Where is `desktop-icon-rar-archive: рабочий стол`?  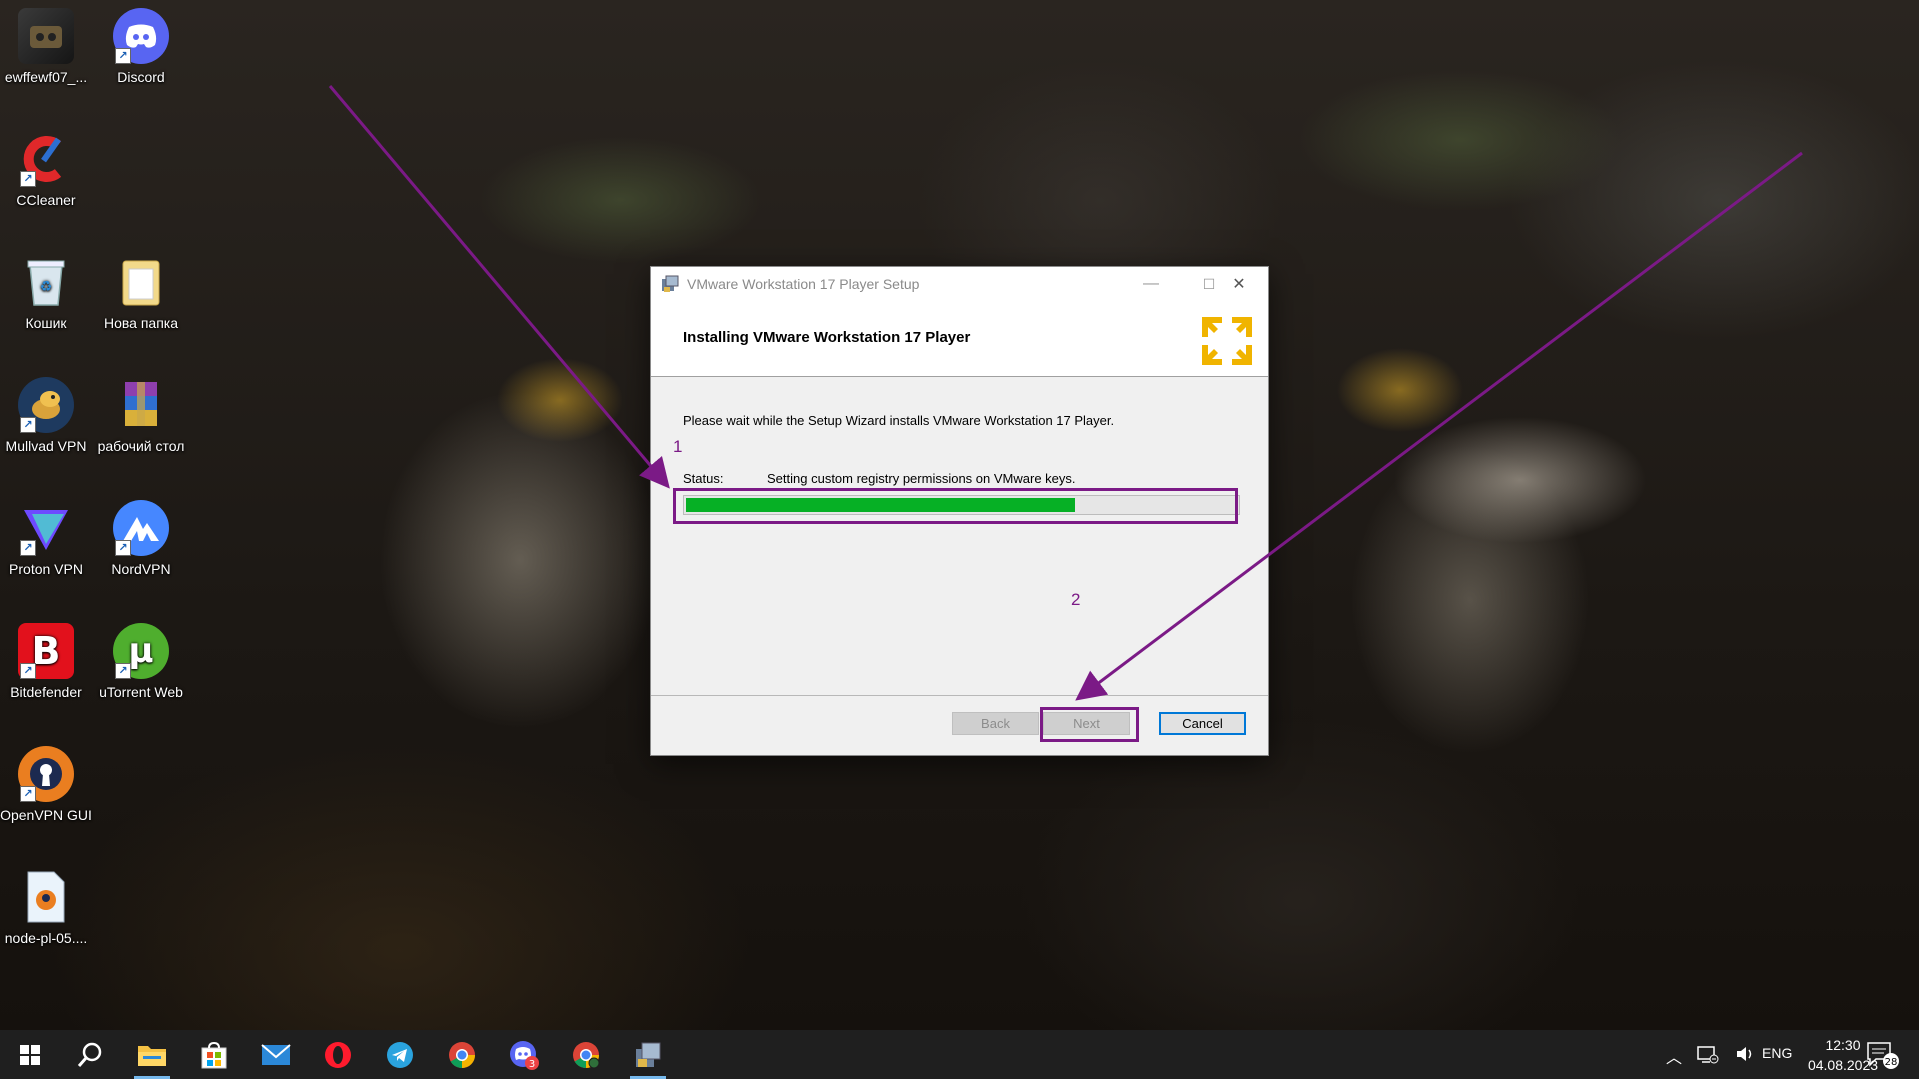
desktop-icon-rar-archive: рабочий стол is located at coordinates (141, 416).